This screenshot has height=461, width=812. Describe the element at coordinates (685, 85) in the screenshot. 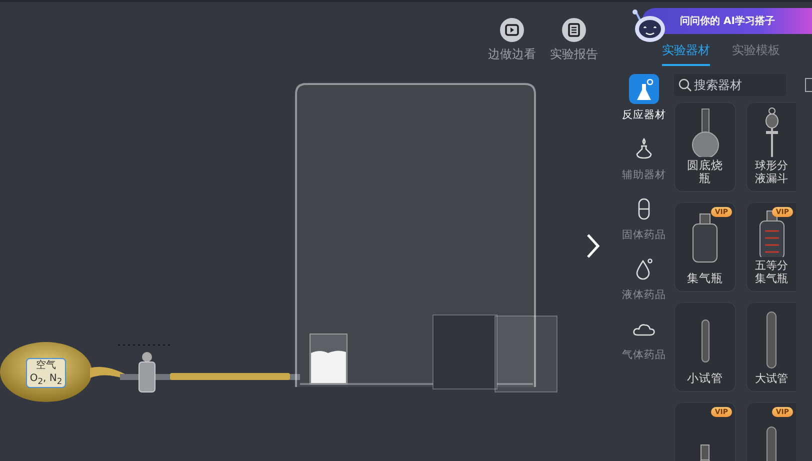

I see `search-icon` at that location.